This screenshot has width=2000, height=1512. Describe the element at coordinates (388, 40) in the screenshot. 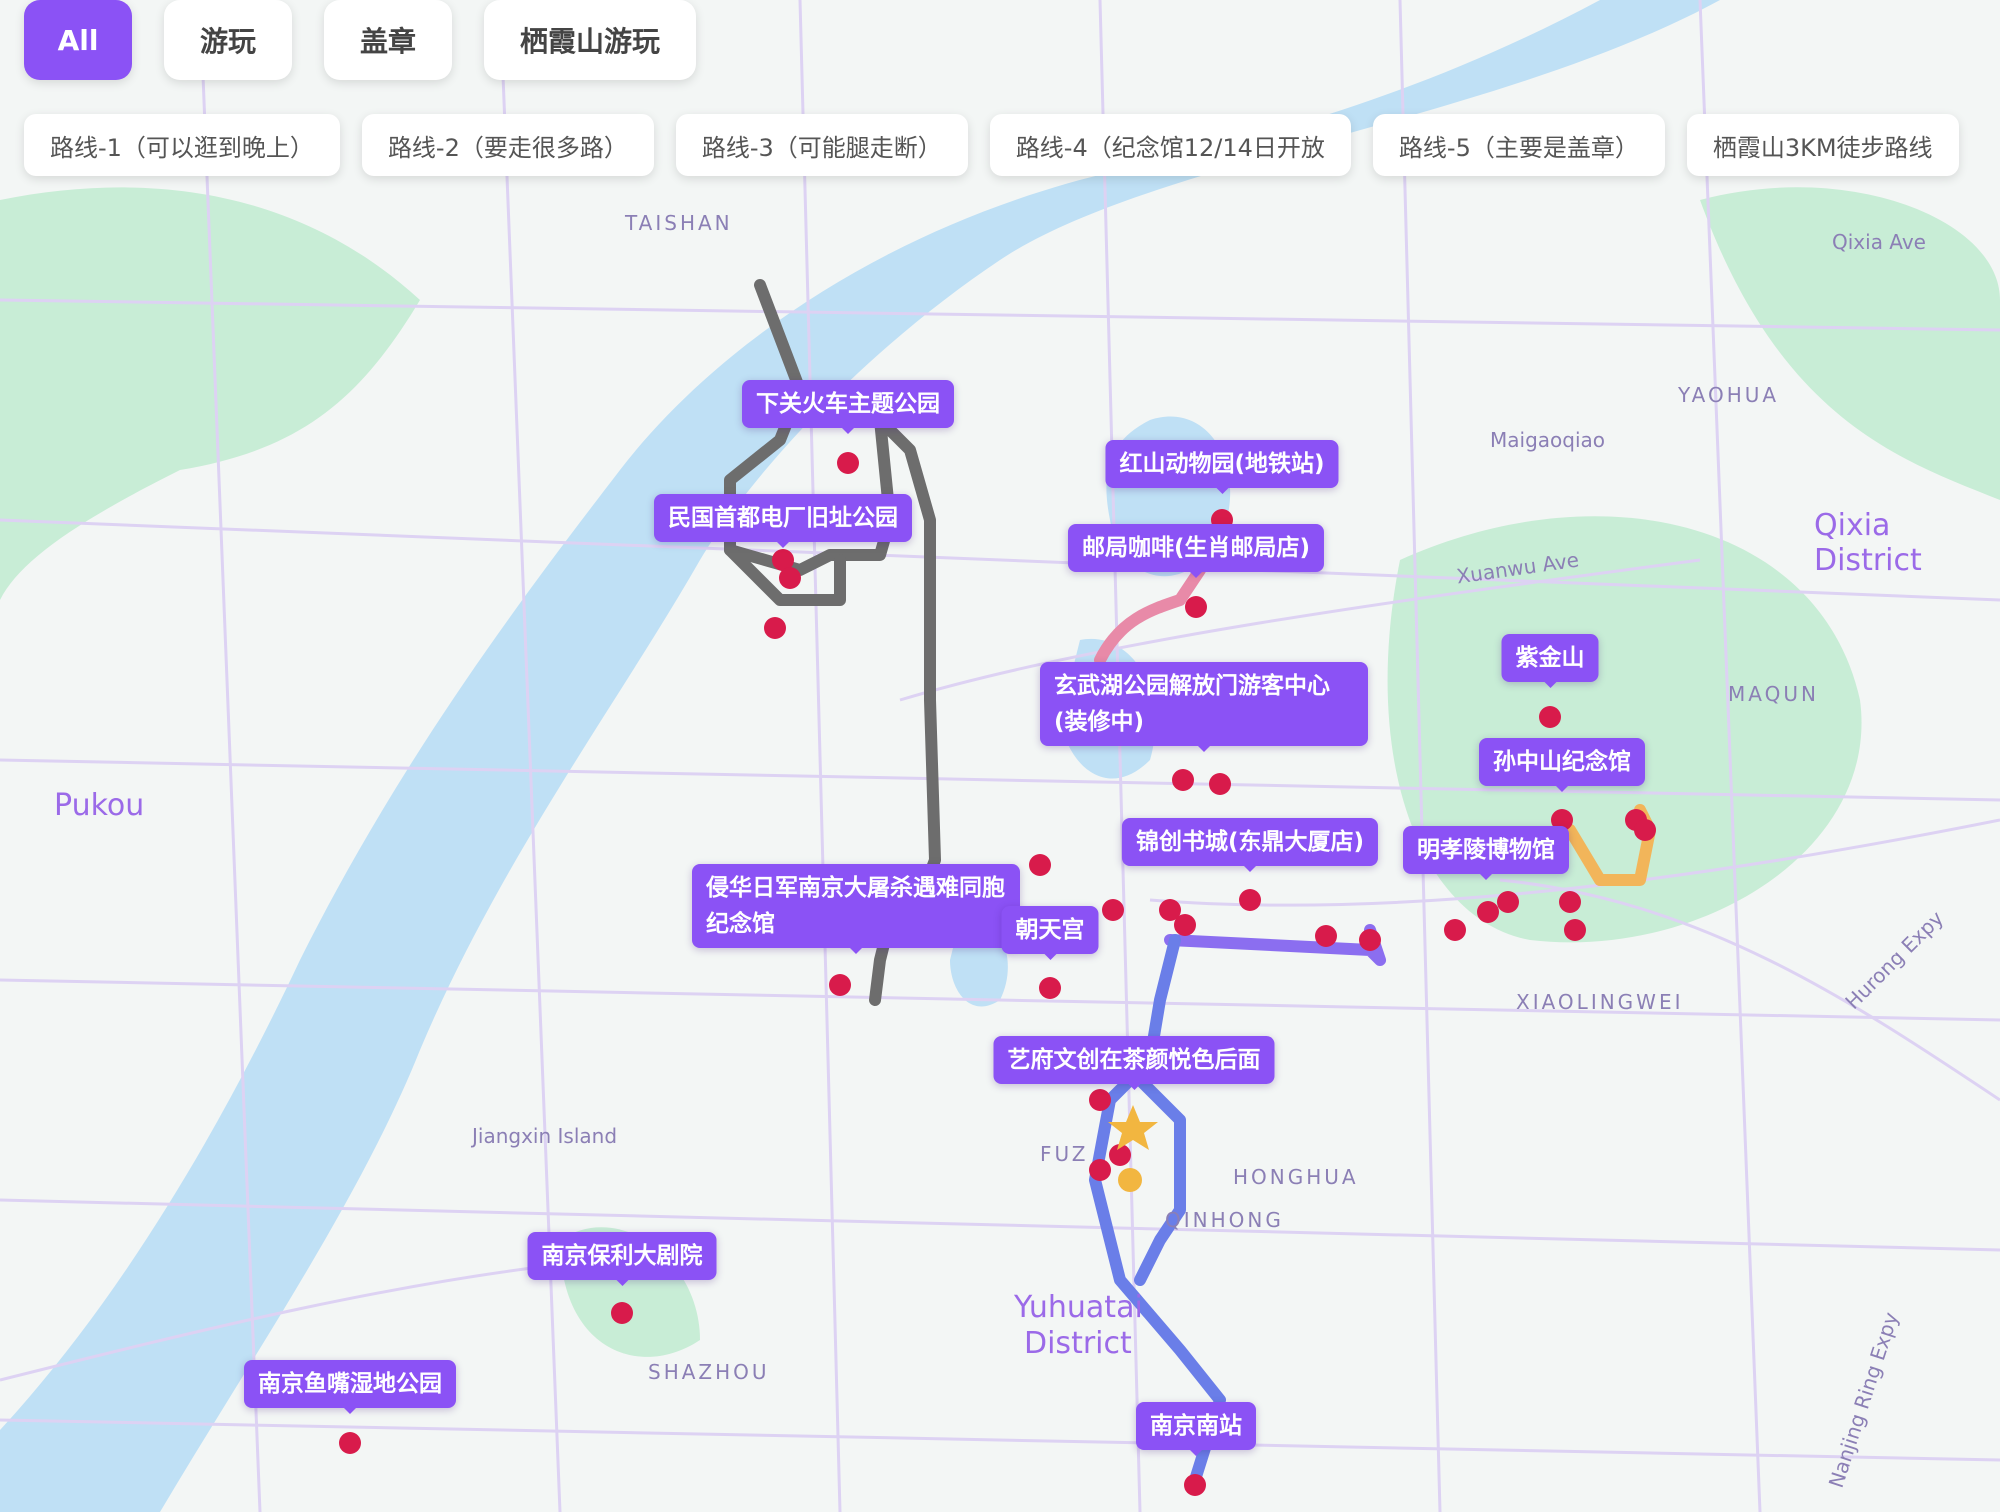

I see `tab-stamp: 盖章` at that location.